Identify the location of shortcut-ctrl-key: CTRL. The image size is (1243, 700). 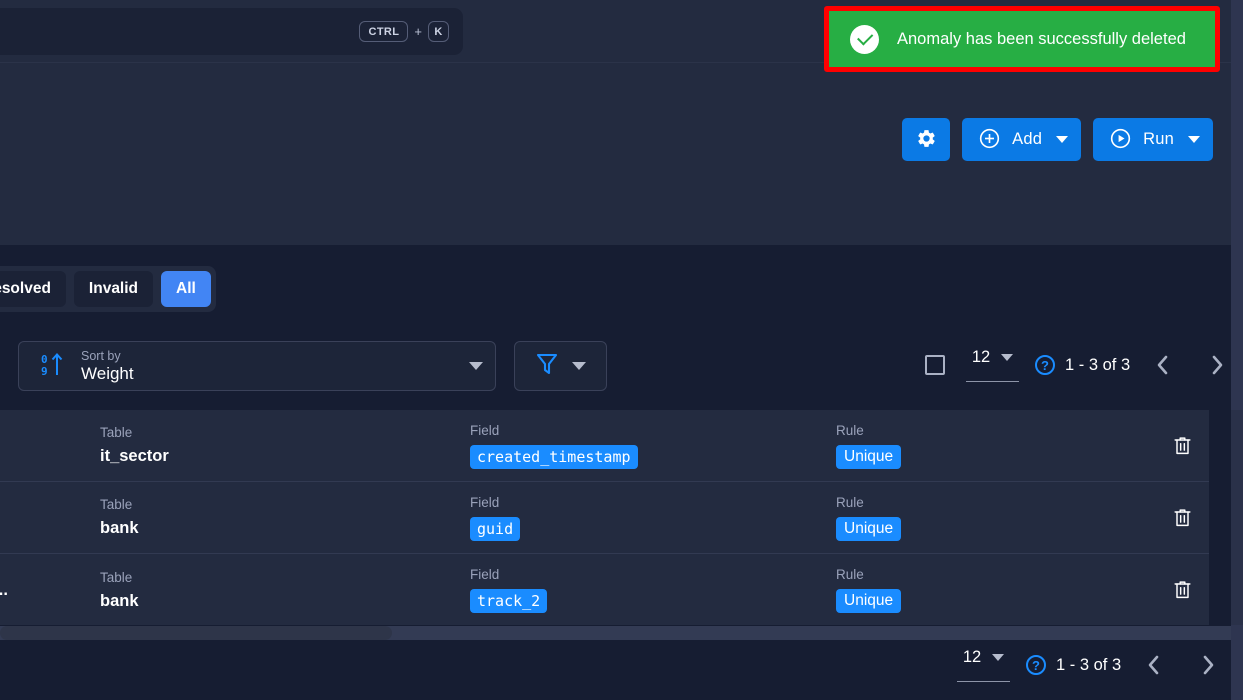
(384, 31).